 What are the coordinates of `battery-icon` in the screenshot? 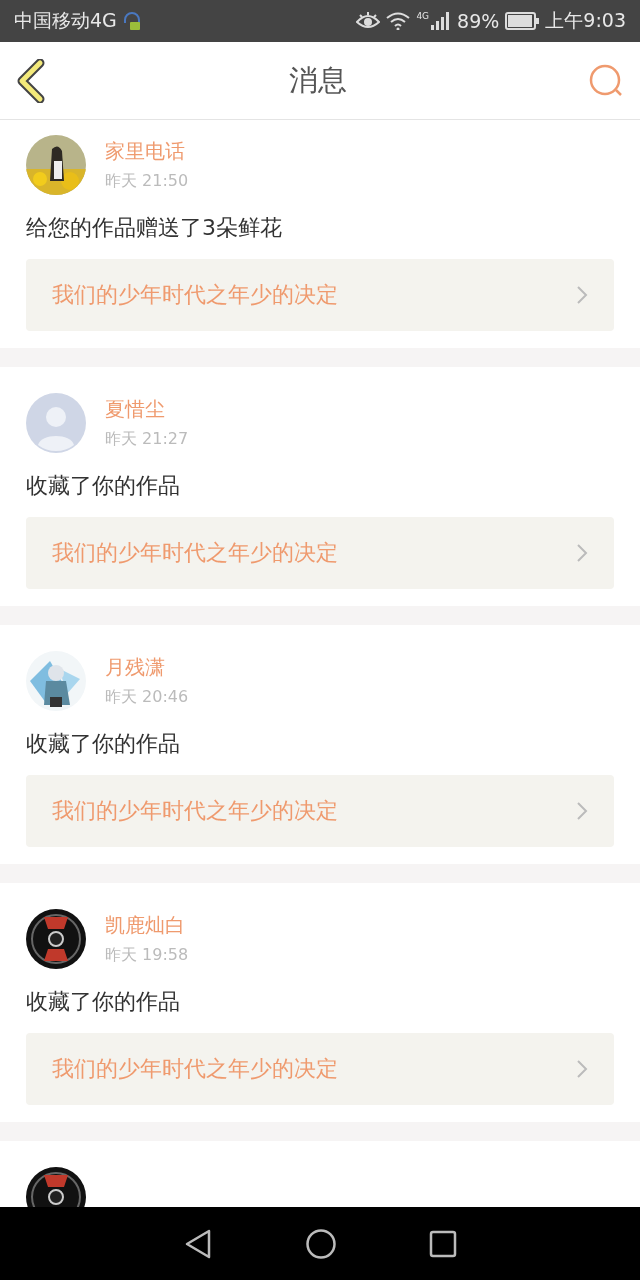 It's located at (522, 21).